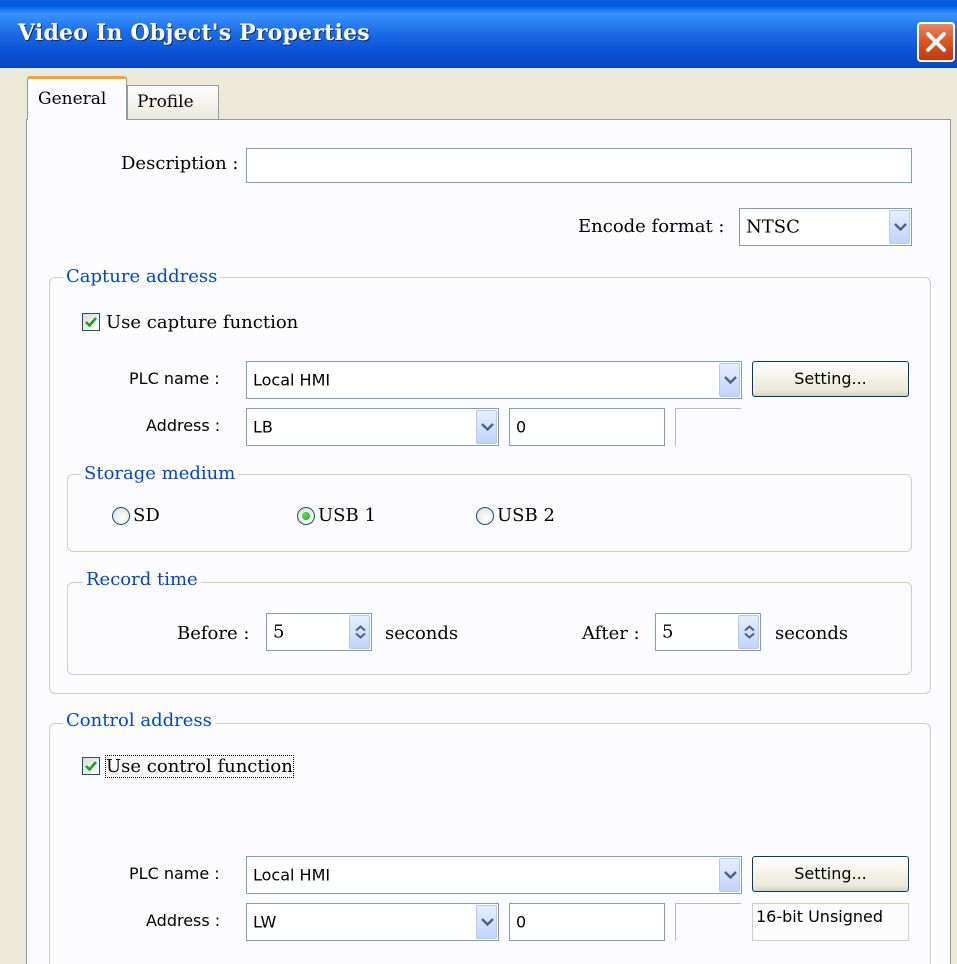 This screenshot has width=957, height=964. What do you see at coordinates (199, 766) in the screenshot?
I see `use-control-label: Use control function` at bounding box center [199, 766].